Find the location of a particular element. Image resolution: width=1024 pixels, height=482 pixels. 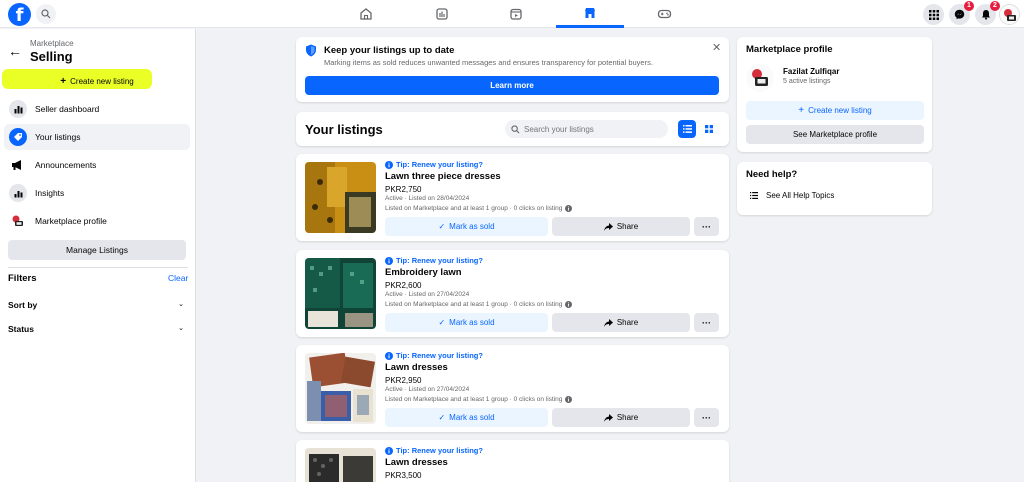

see-all-help-topics-link: See All Help Topics is located at coordinates (792, 195).